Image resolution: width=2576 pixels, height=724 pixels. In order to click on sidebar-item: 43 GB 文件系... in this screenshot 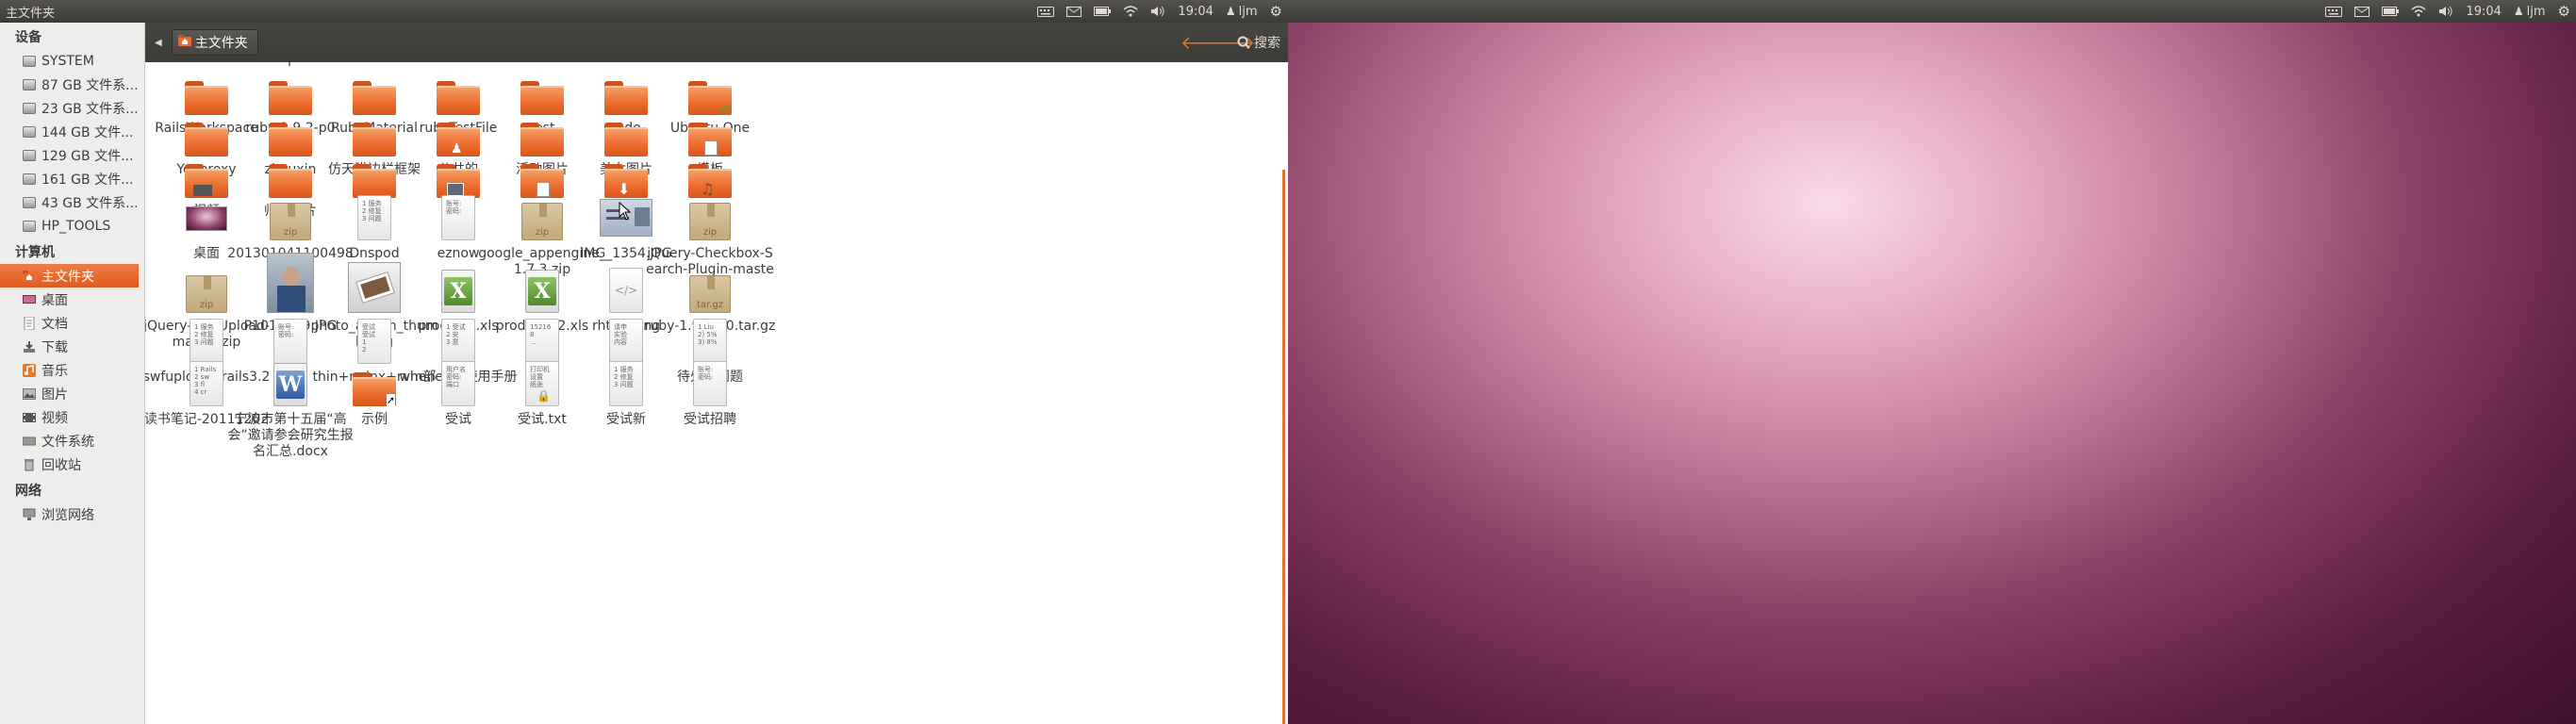, I will do `click(72, 202)`.